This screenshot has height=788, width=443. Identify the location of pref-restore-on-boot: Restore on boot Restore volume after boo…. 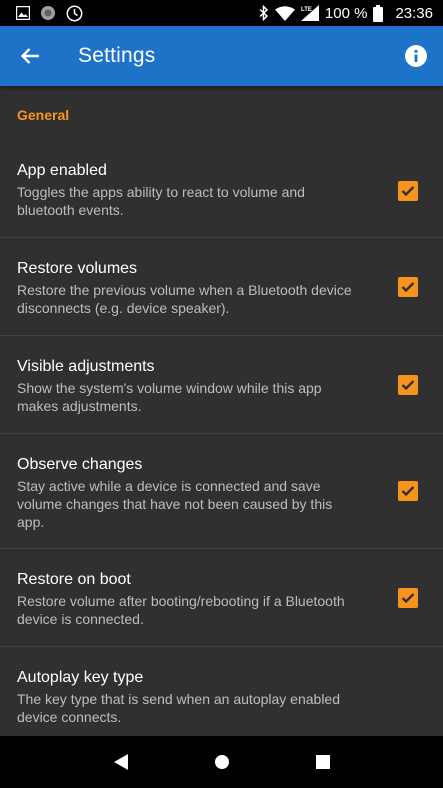
(221, 598).